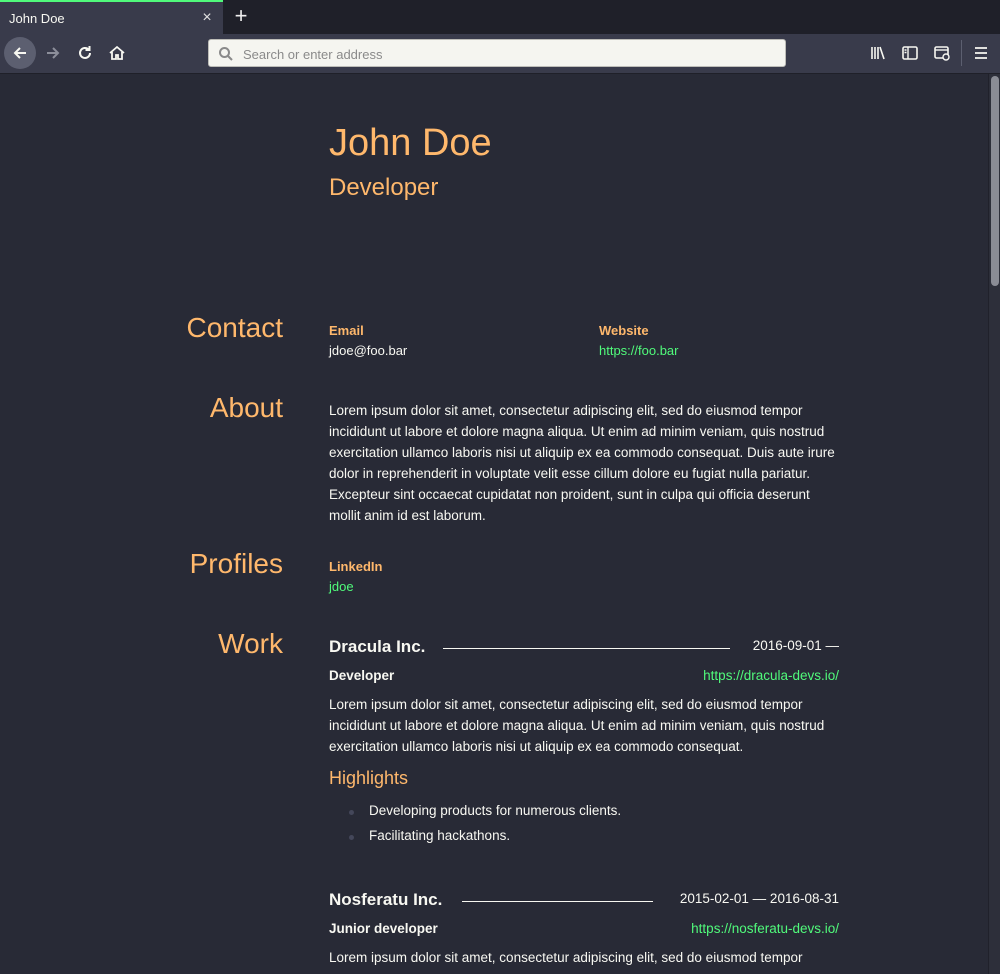 Image resolution: width=1000 pixels, height=974 pixels. What do you see at coordinates (759, 898) in the screenshot?
I see `work-dates: 2015-02-01 — 2016-08-31` at bounding box center [759, 898].